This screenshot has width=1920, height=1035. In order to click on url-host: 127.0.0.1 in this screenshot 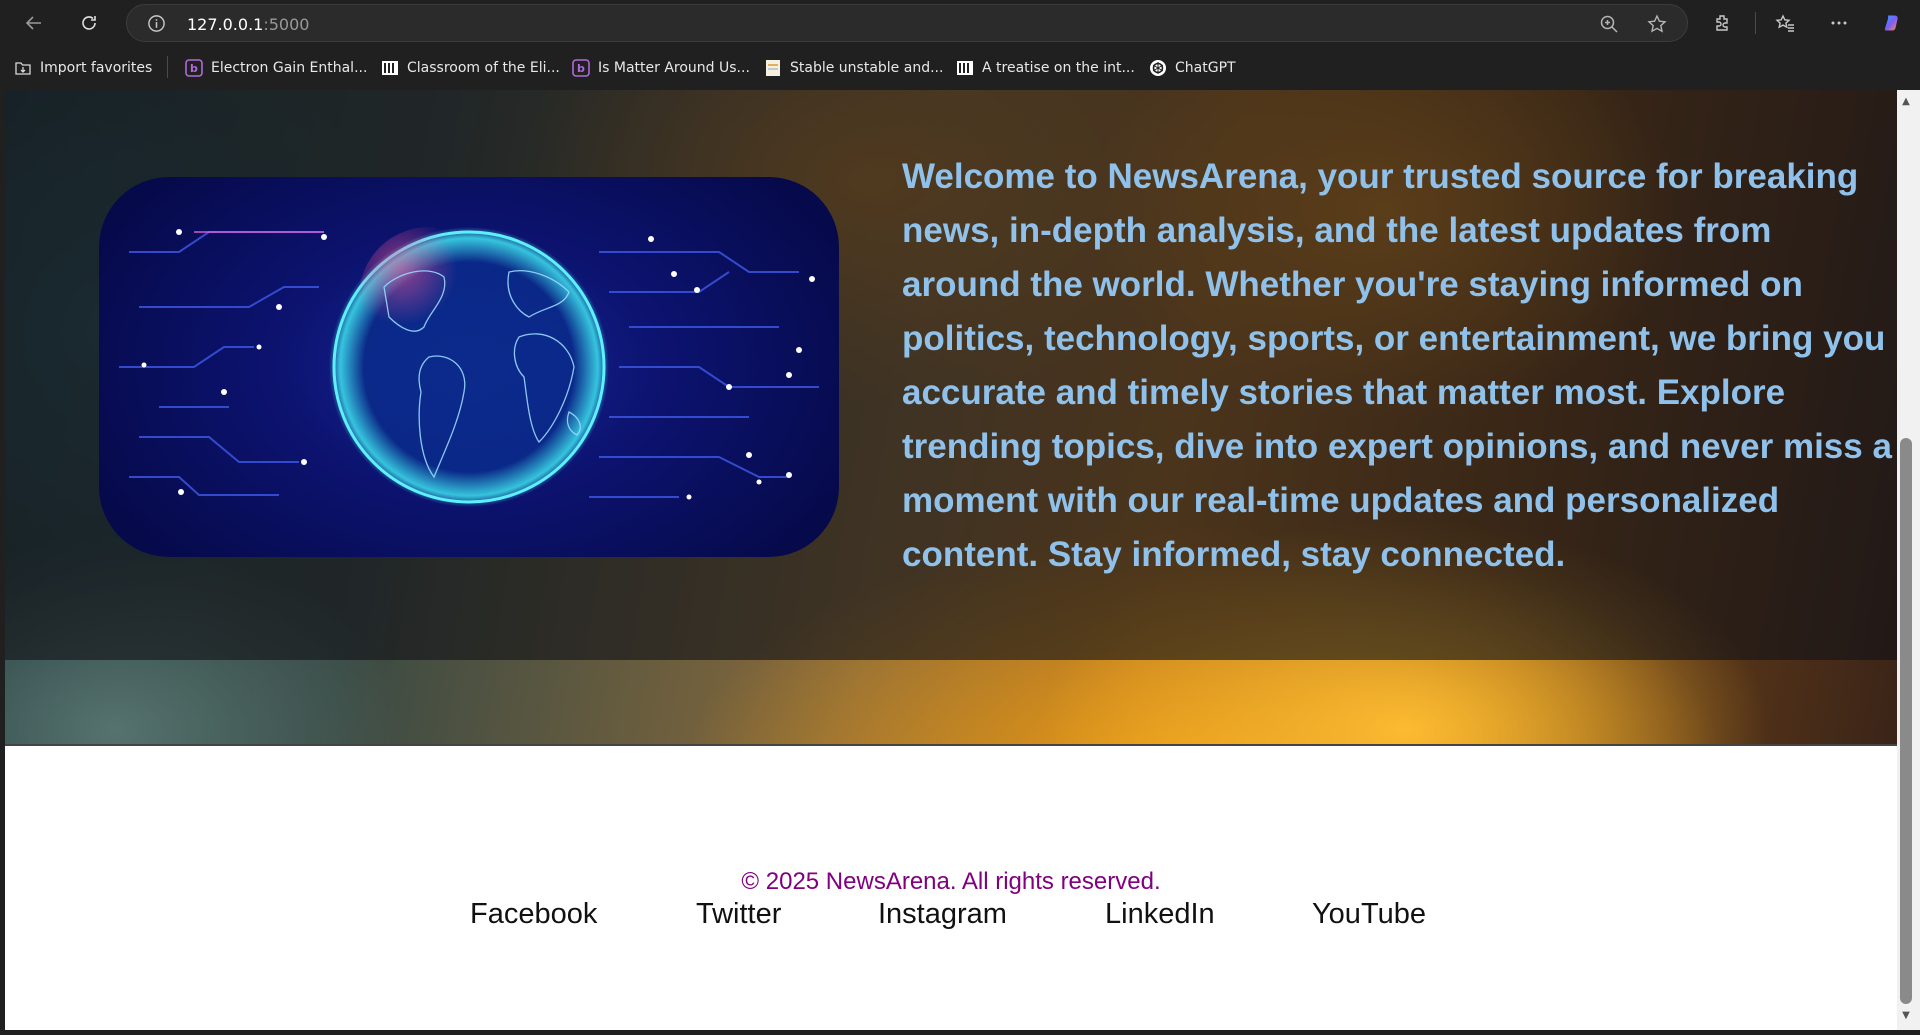, I will do `click(225, 24)`.